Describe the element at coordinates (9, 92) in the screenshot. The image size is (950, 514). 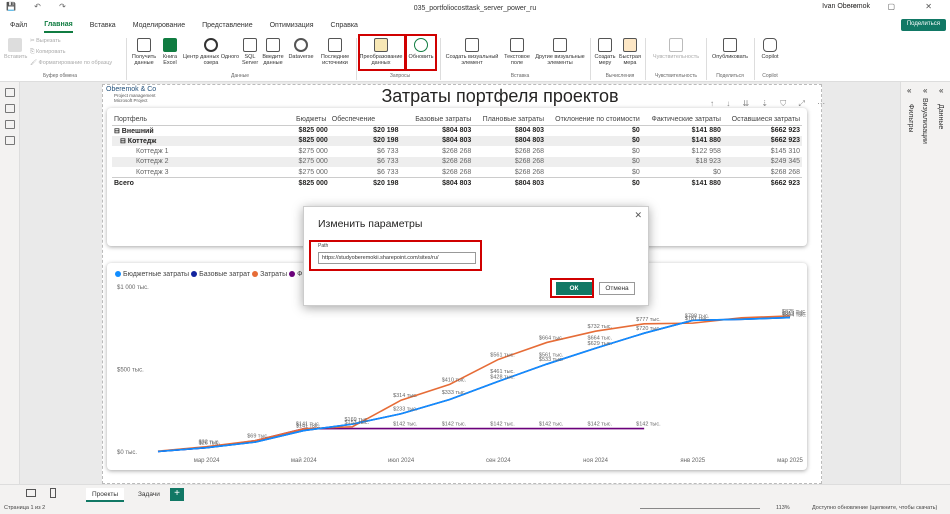
I see `report-view-icon` at that location.